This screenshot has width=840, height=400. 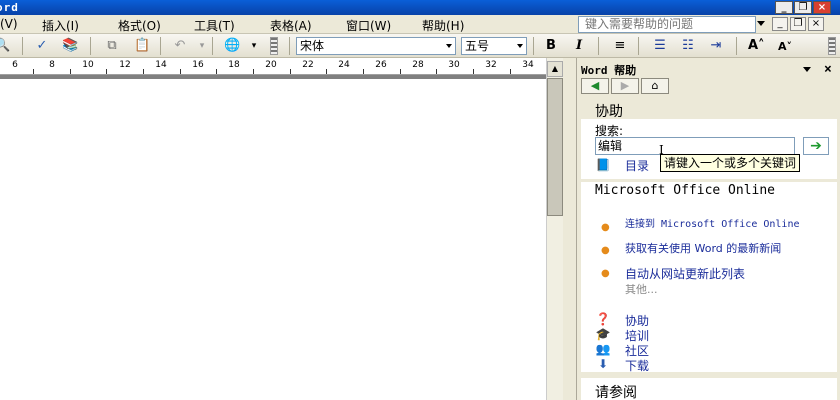 What do you see at coordinates (491, 65) in the screenshot?
I see `ruler-label: 32` at bounding box center [491, 65].